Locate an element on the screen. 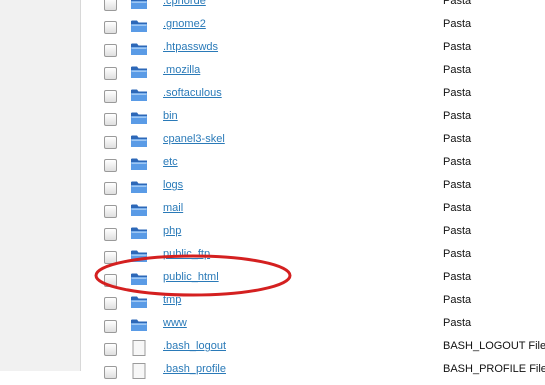 The image size is (545, 385). file-type: BASH_PROFILE File is located at coordinates (494, 369).